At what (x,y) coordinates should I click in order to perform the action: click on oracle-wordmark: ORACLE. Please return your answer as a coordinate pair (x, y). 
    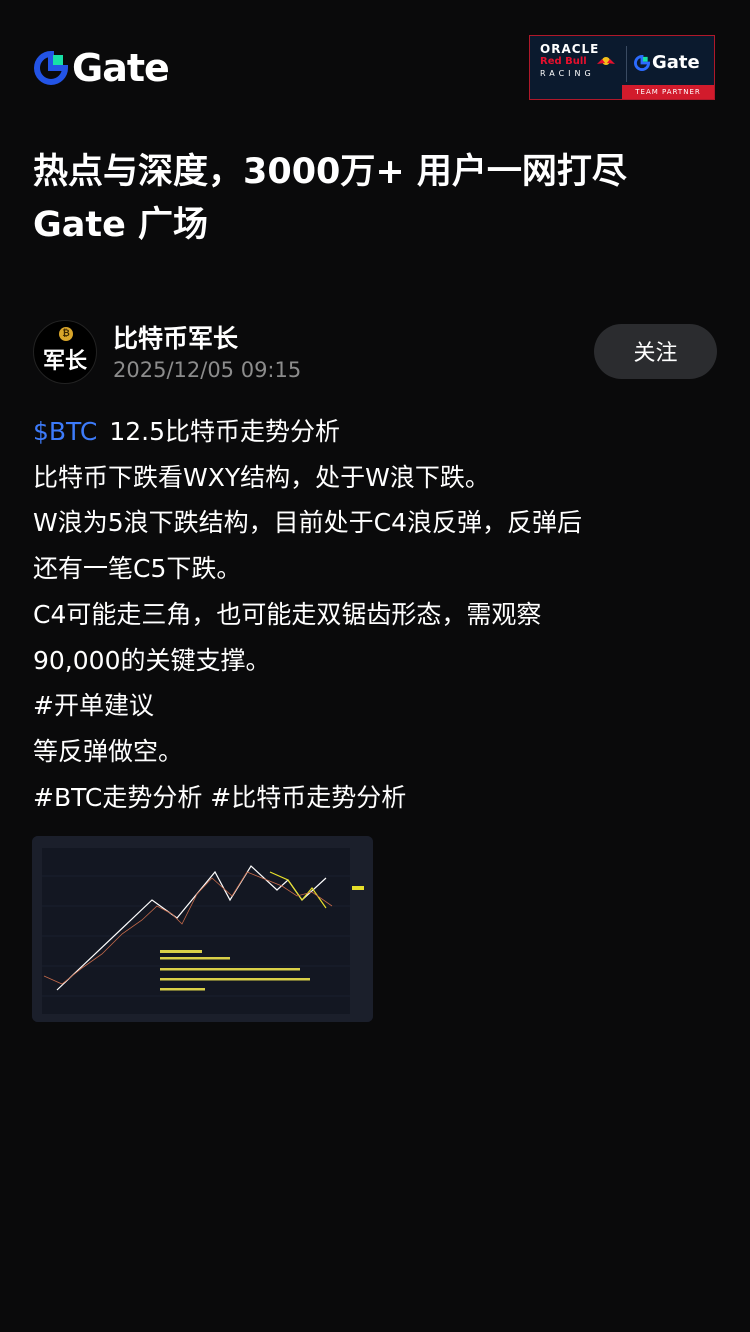
    Looking at the image, I should click on (570, 49).